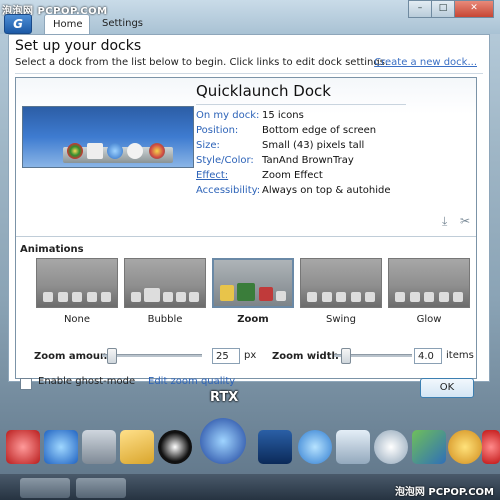 The width and height of the screenshot is (500, 500). Describe the element at coordinates (308, 160) in the screenshot. I see `info-value: TanAnd BrownTray` at that location.